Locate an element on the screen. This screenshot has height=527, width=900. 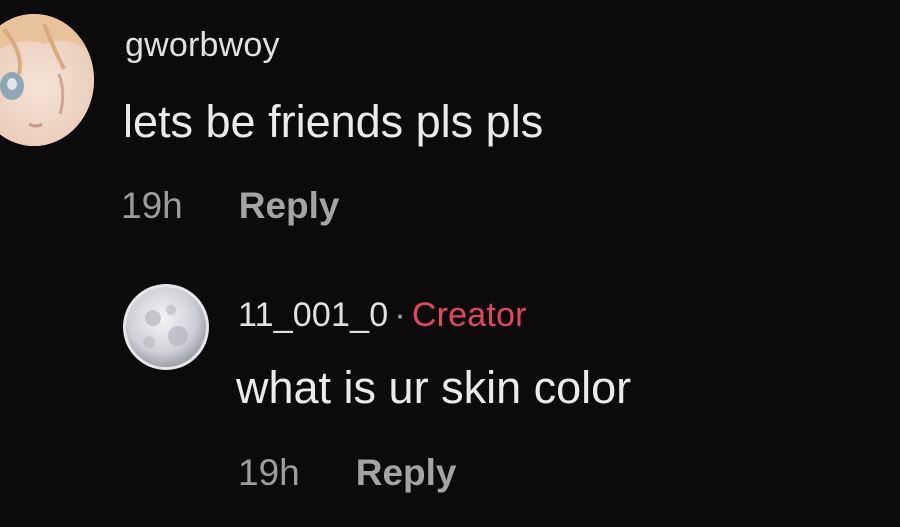
comment-username: gworbwoy is located at coordinates (202, 45).